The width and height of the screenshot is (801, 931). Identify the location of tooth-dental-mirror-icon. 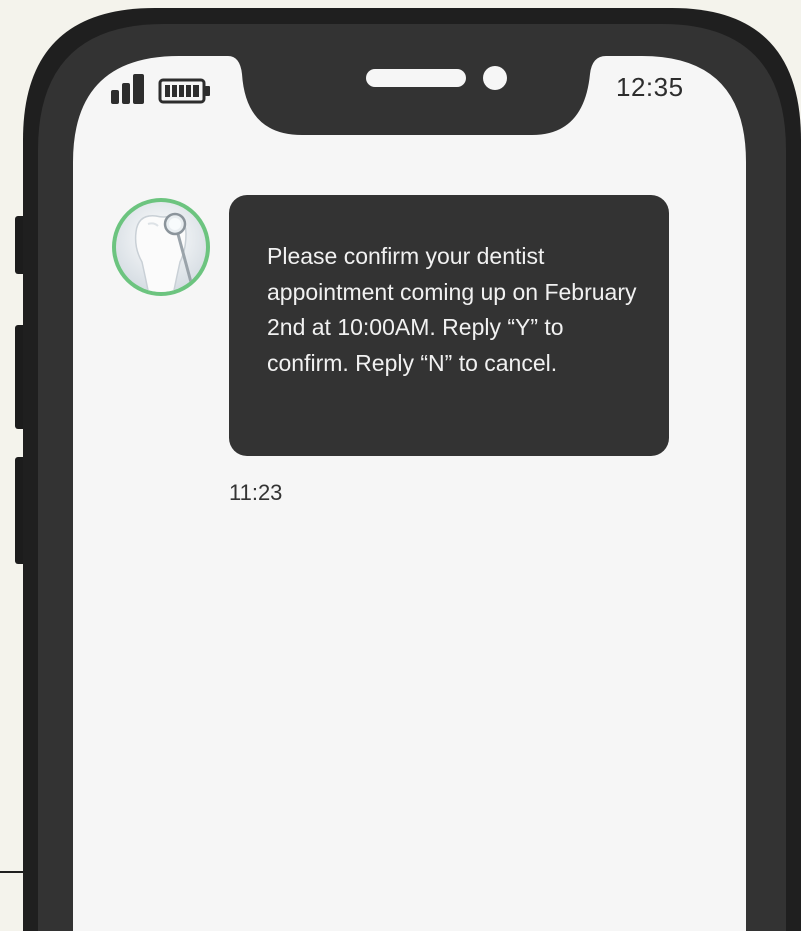
(161, 247).